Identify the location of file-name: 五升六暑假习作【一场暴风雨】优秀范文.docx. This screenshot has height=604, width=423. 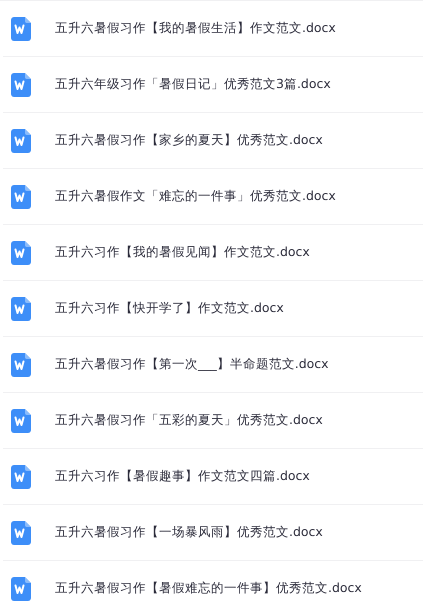
(189, 532).